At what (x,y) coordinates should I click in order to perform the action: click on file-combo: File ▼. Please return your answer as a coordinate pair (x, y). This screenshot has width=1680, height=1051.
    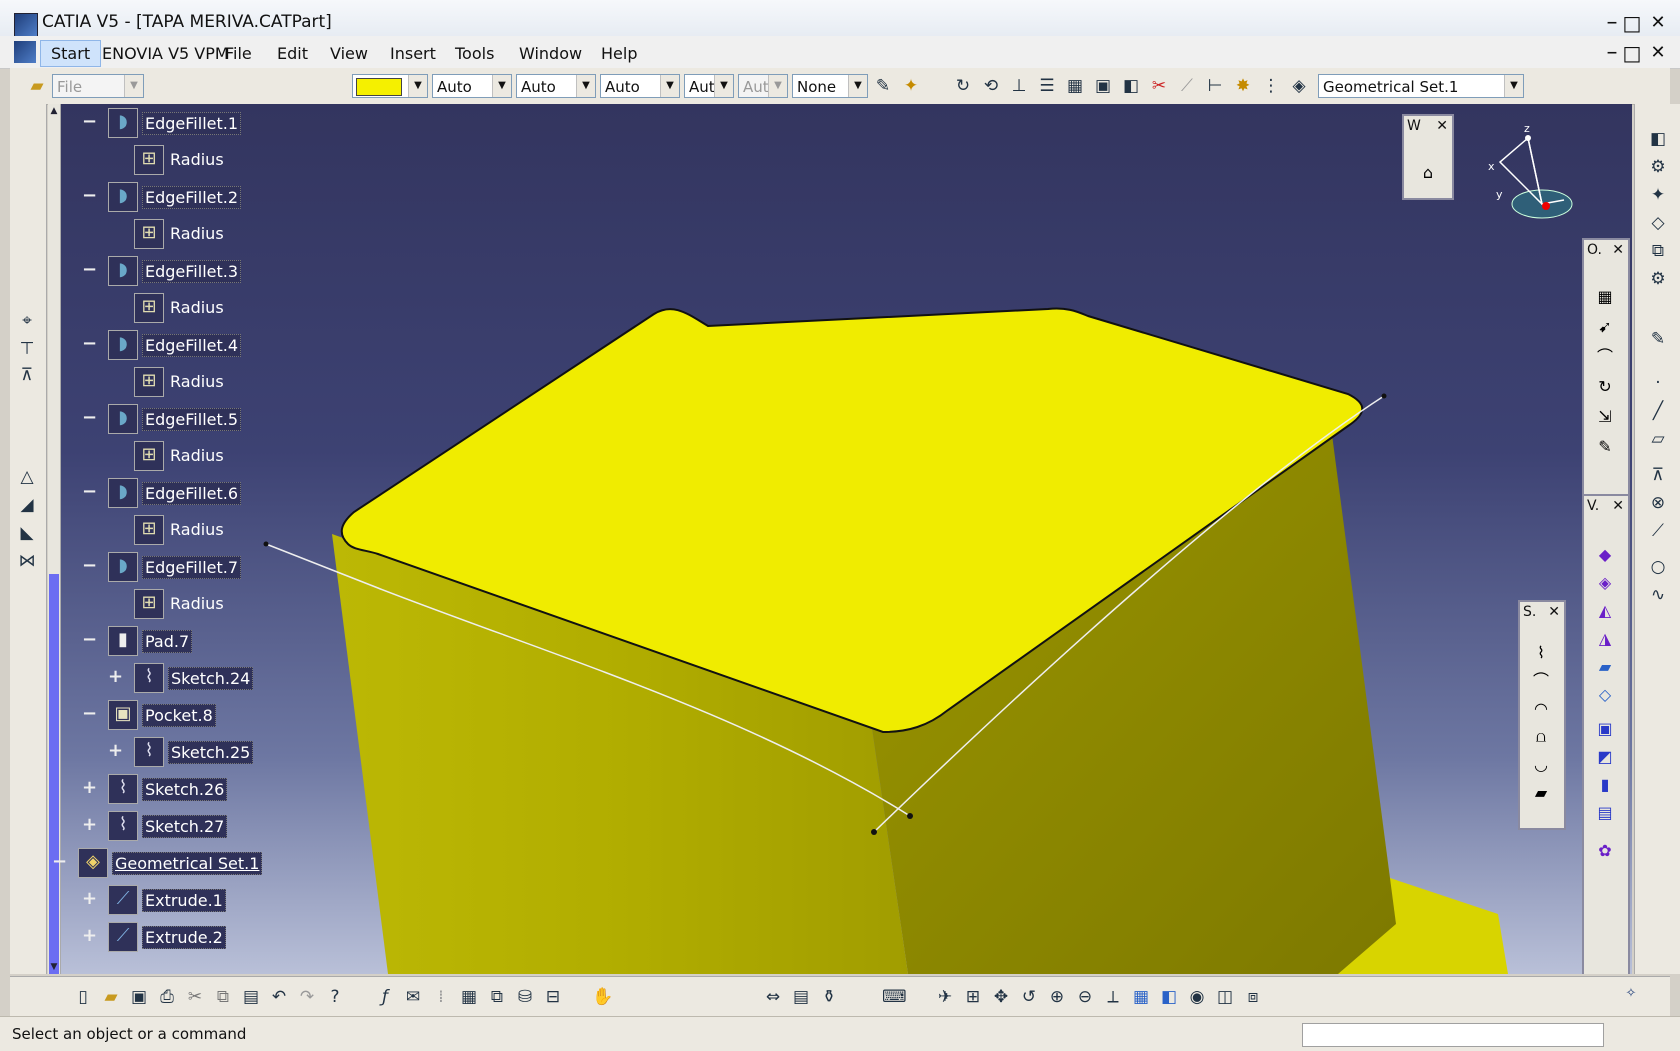
    Looking at the image, I should click on (98, 86).